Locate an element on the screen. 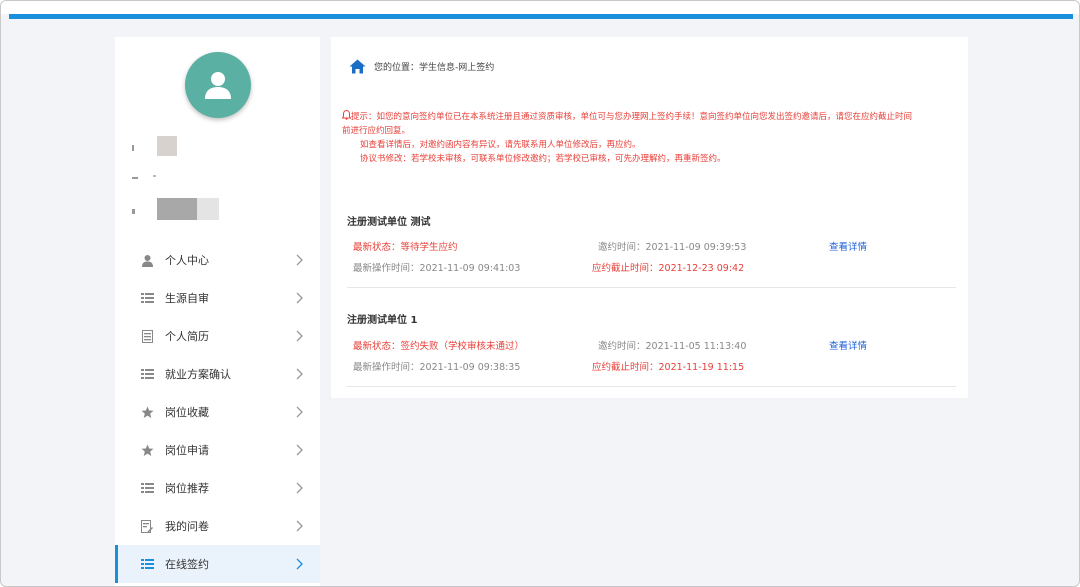  sidebar-item-personal-center: 个人中心 is located at coordinates (217, 260).